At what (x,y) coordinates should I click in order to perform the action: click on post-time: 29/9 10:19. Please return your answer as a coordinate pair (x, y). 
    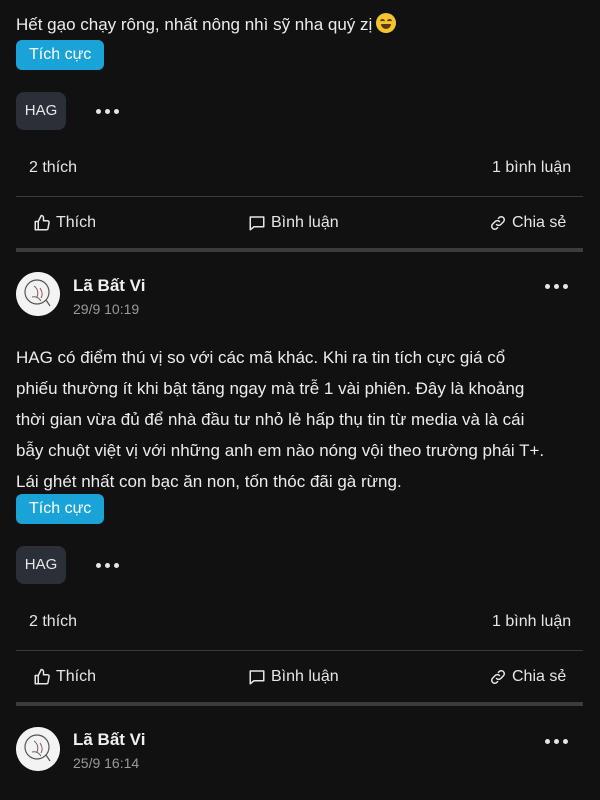
    Looking at the image, I should click on (106, 309).